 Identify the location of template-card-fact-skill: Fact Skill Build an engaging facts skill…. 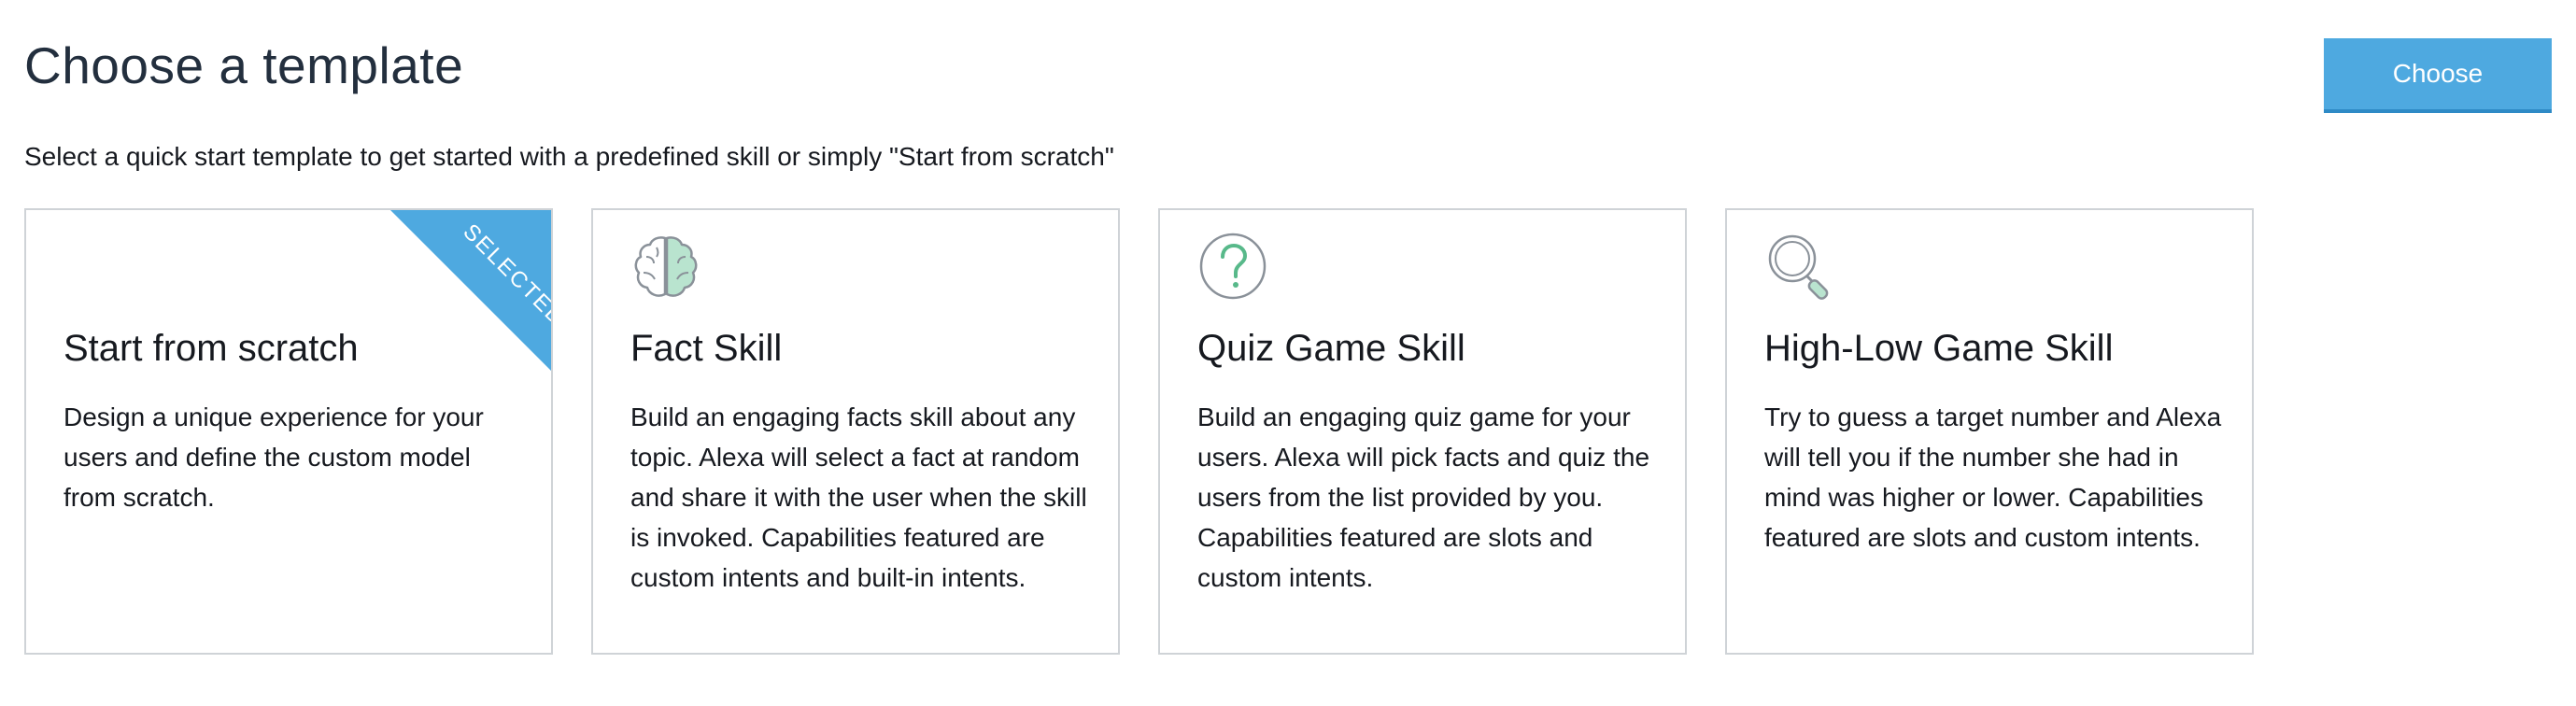
(855, 431).